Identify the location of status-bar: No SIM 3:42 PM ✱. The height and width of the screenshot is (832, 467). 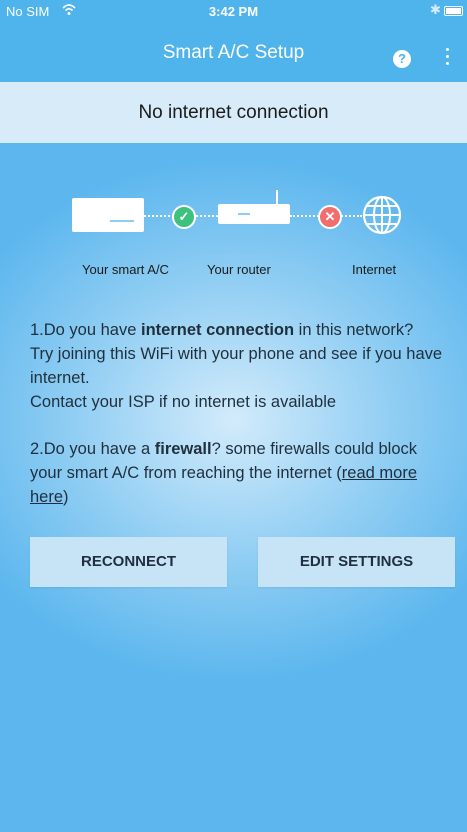
(233, 11).